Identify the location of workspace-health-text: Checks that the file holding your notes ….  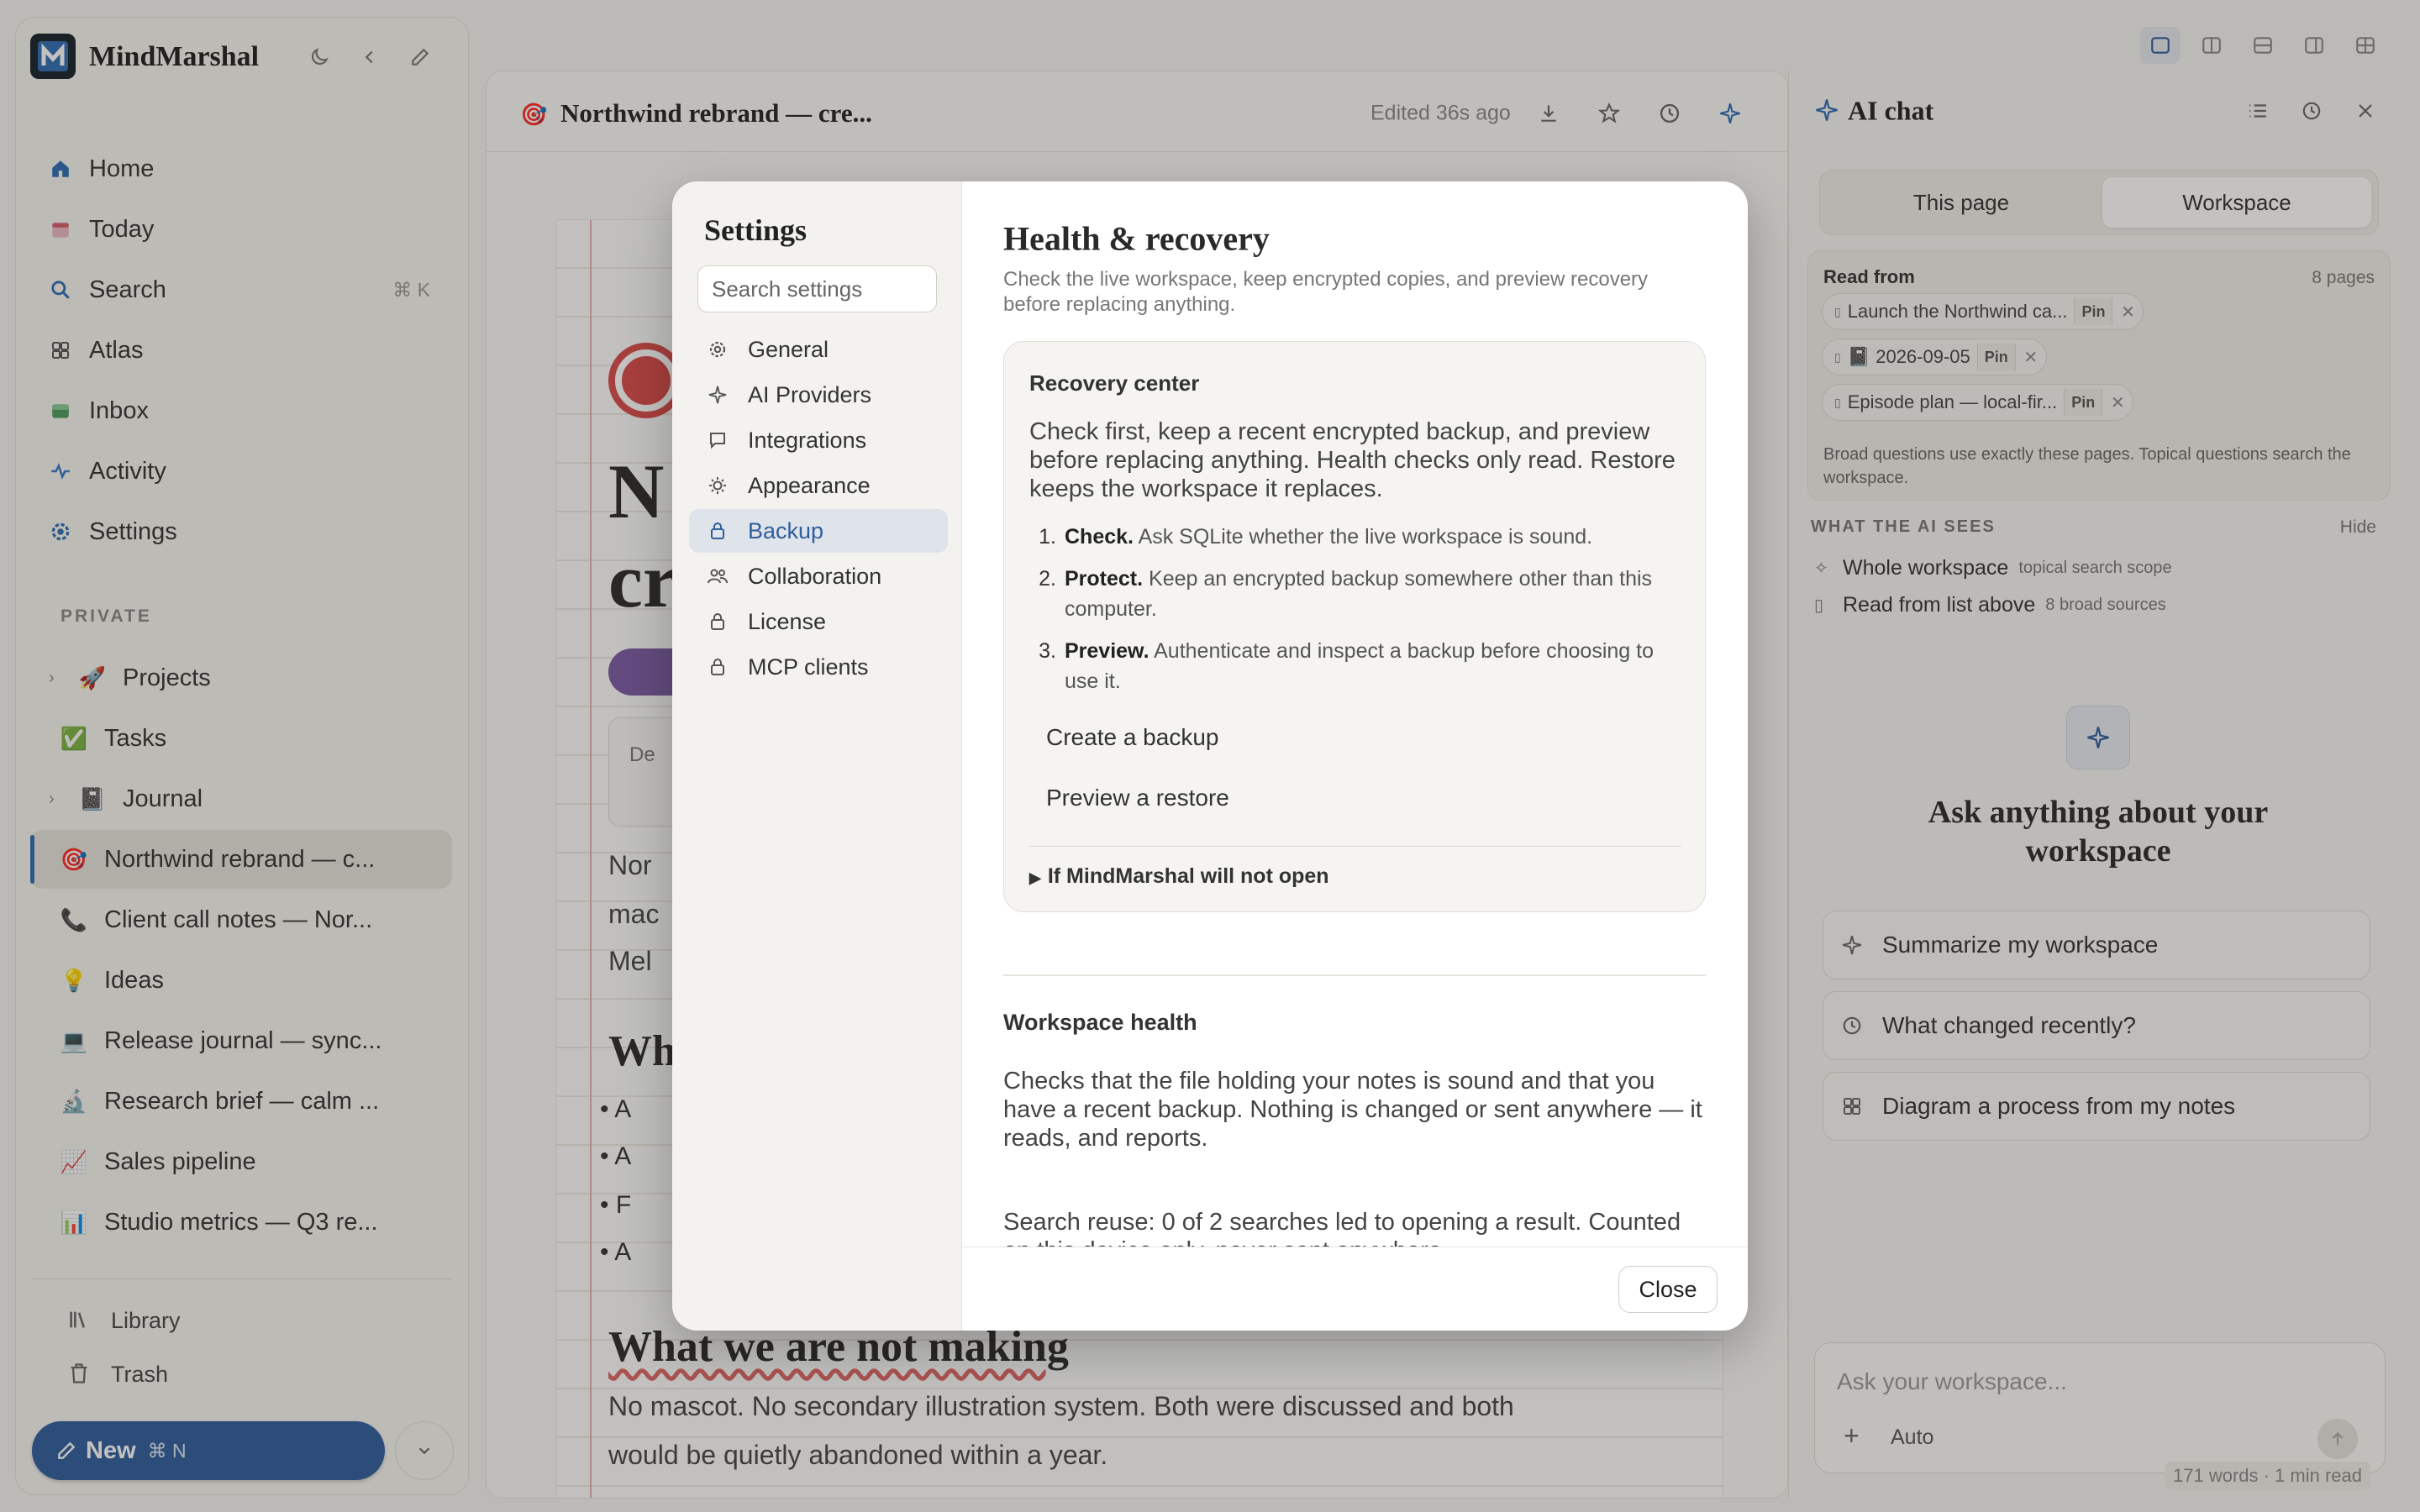
(1352, 1110).